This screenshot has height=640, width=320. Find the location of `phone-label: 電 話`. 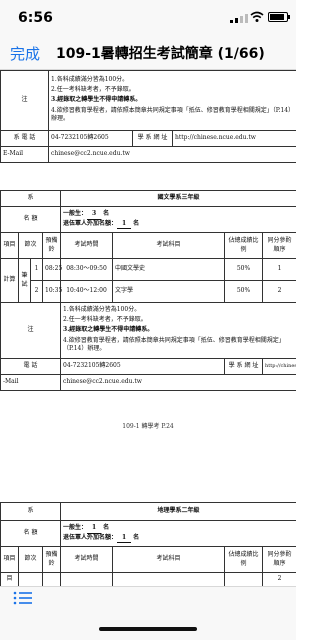

phone-label: 電 話 is located at coordinates (31, 366).